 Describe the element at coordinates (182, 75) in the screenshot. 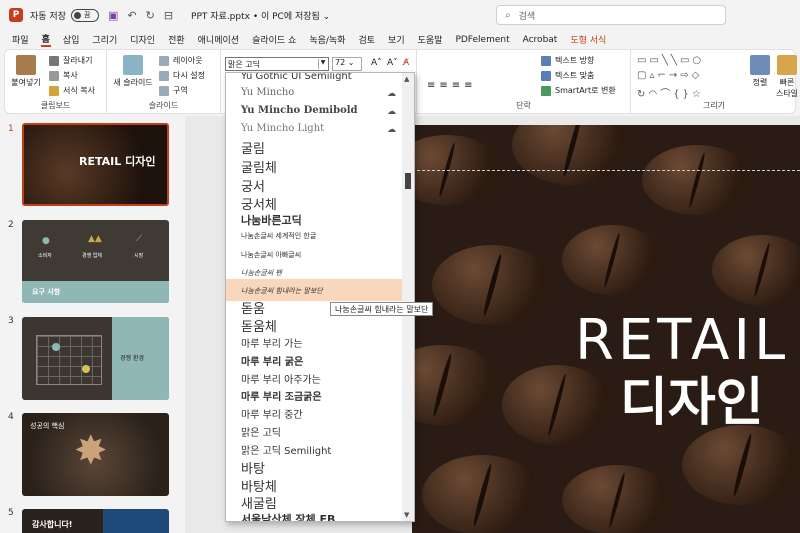

I see `reset-button: 다시 설정` at that location.